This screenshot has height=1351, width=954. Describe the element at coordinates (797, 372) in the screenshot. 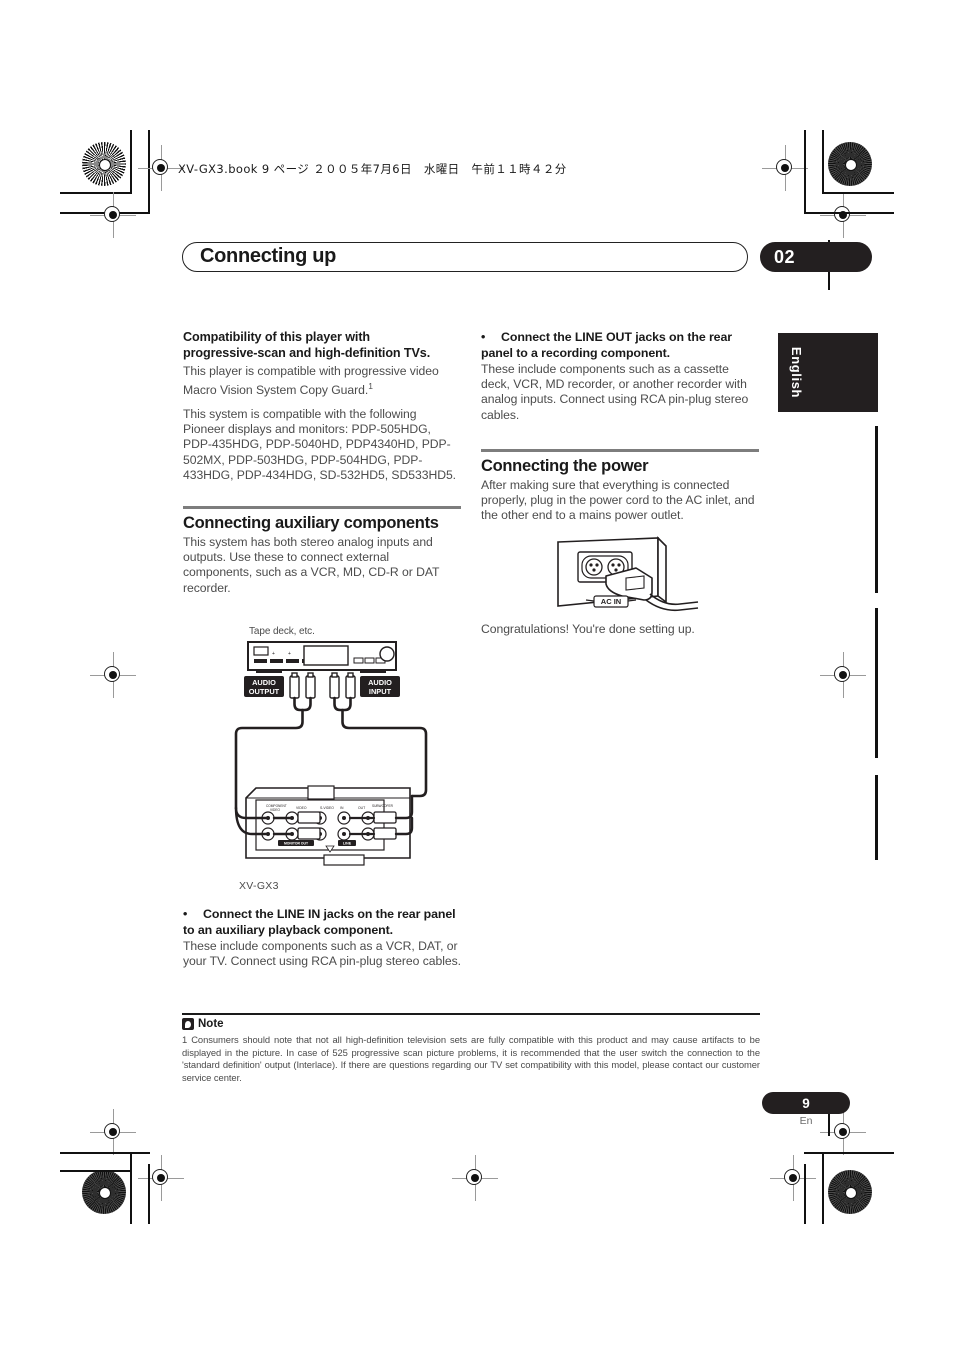

I see `language-tab-label: English` at that location.